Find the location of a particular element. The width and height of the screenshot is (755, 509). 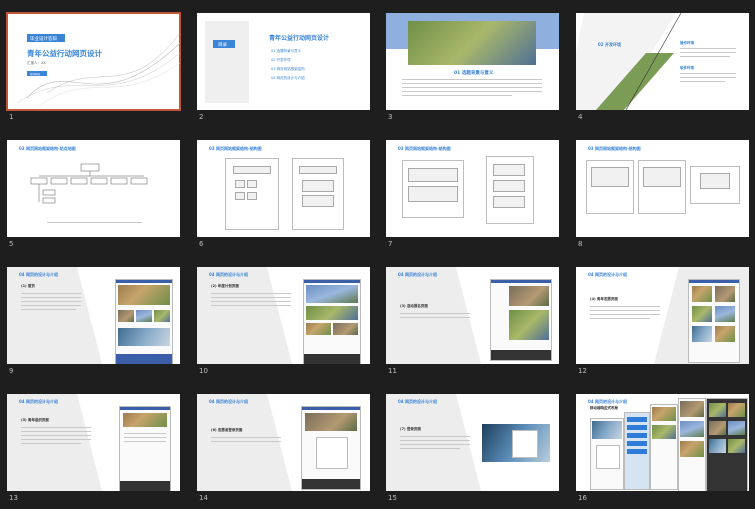

slide-1-title: 青年公益行动网页设计 is located at coordinates (64, 53).